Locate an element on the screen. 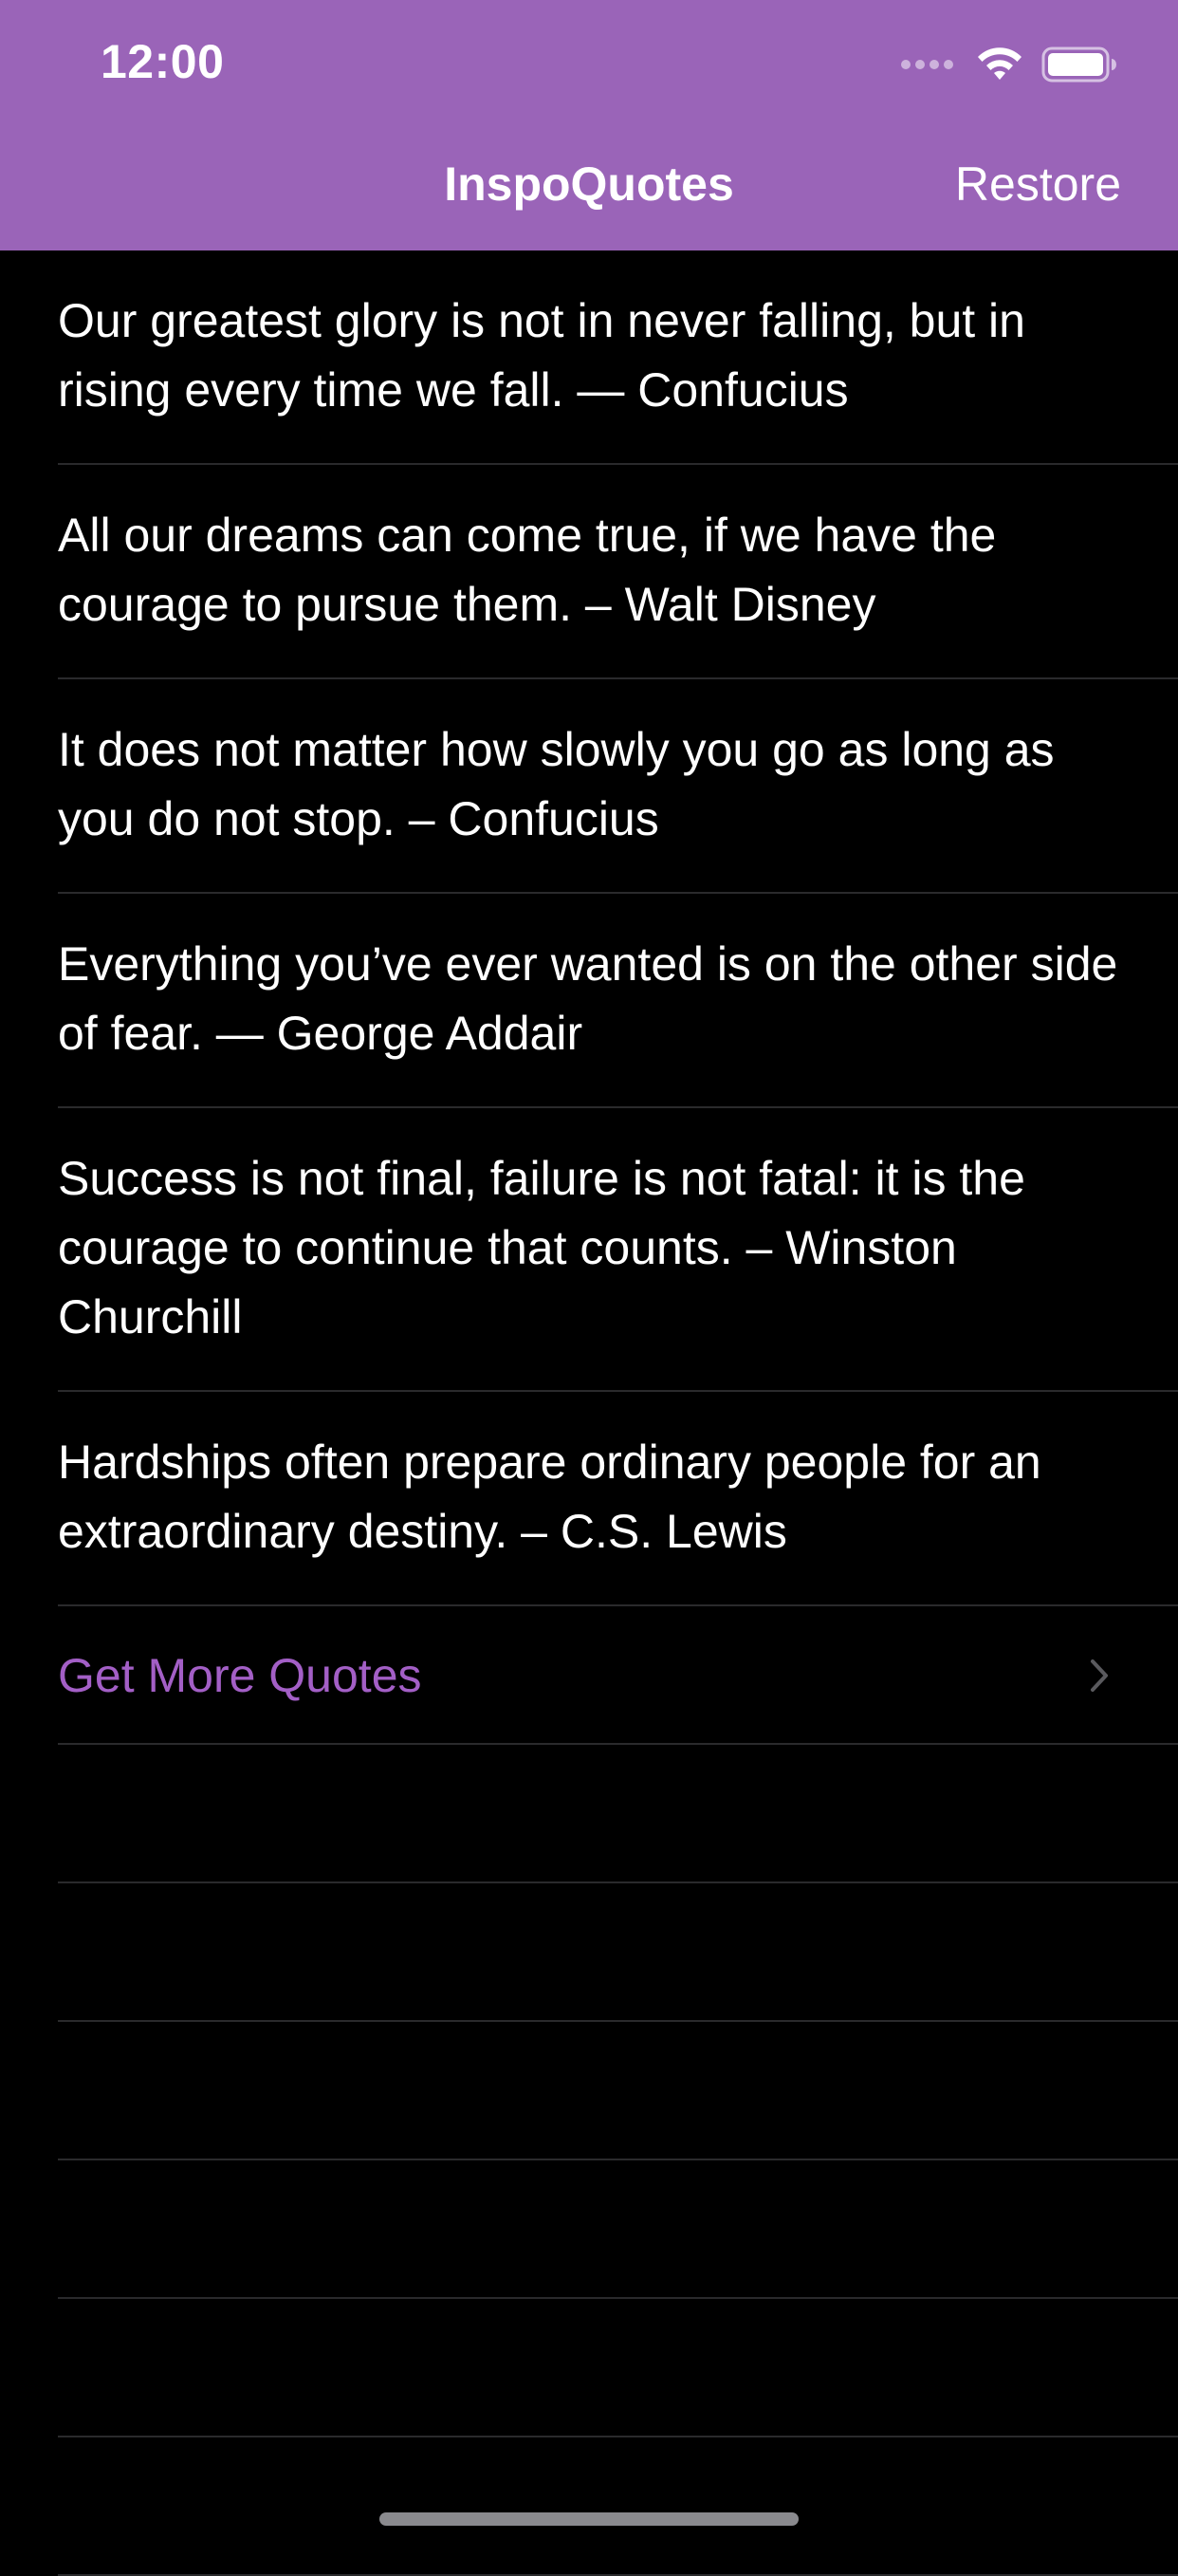 This screenshot has width=1178, height=2576. wifi-icon is located at coordinates (1000, 63).